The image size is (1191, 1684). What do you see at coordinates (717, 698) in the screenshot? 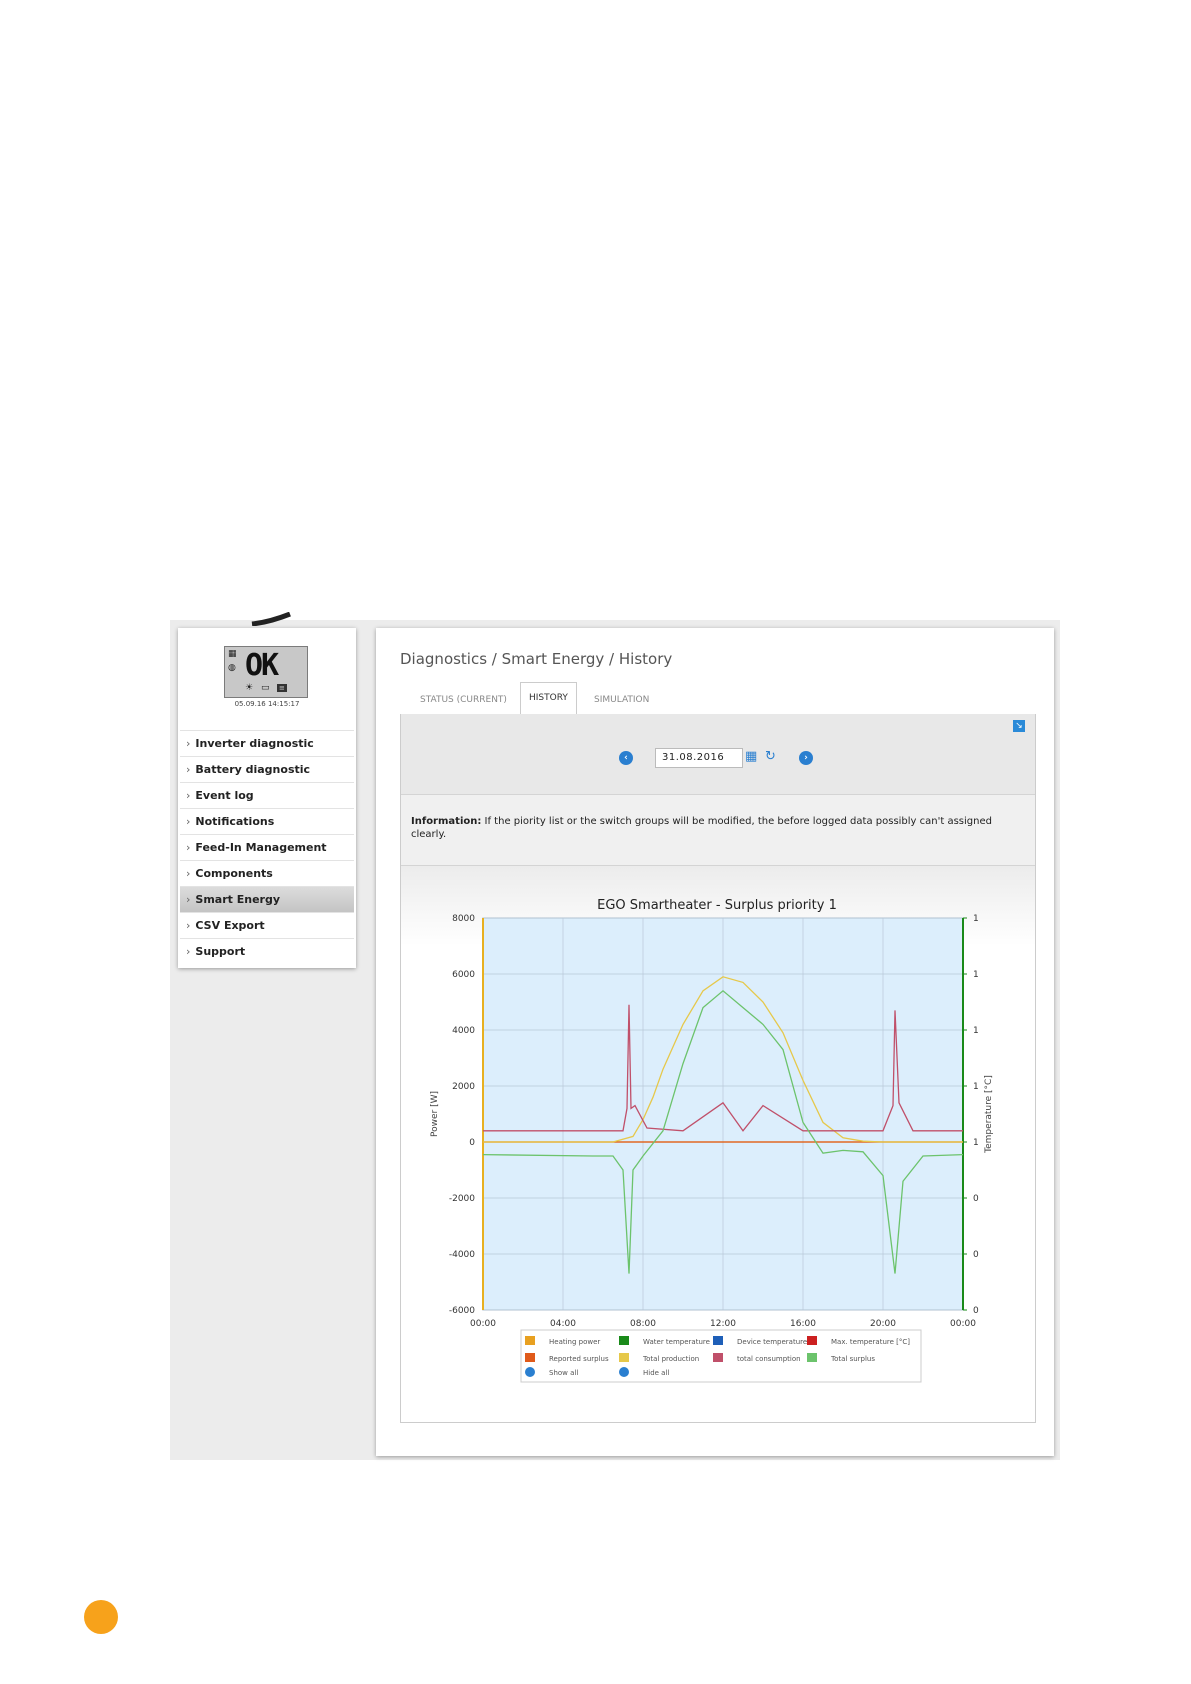
I see `tab-bar: STATUS (CURRENT) HISTORY SIMULATION` at bounding box center [717, 698].